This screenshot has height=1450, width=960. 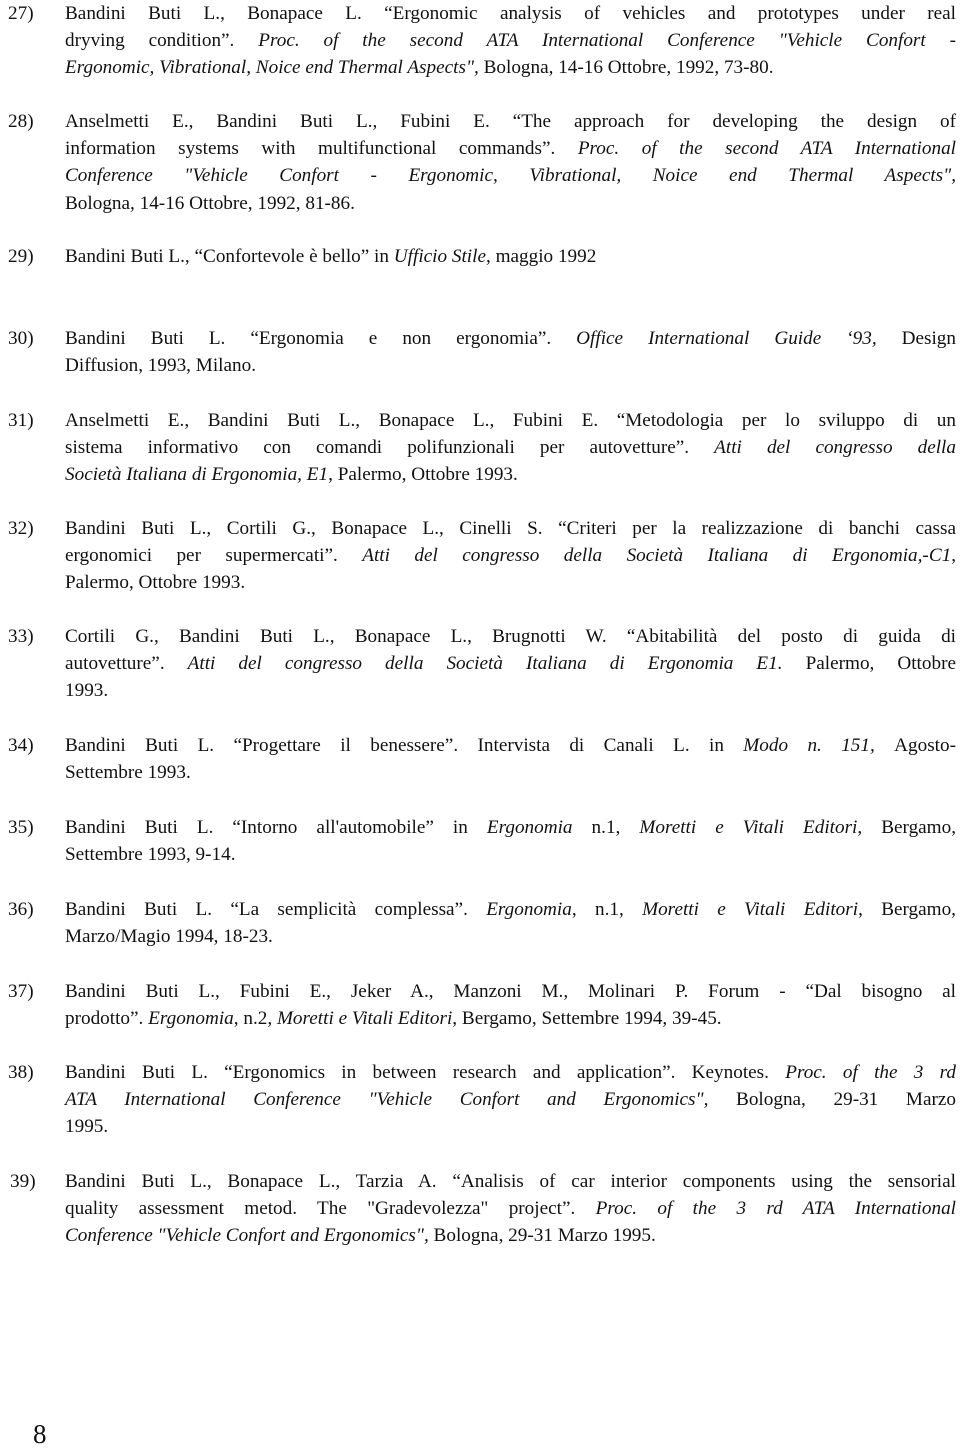 What do you see at coordinates (21, 909) in the screenshot?
I see `entry-number: 36)` at bounding box center [21, 909].